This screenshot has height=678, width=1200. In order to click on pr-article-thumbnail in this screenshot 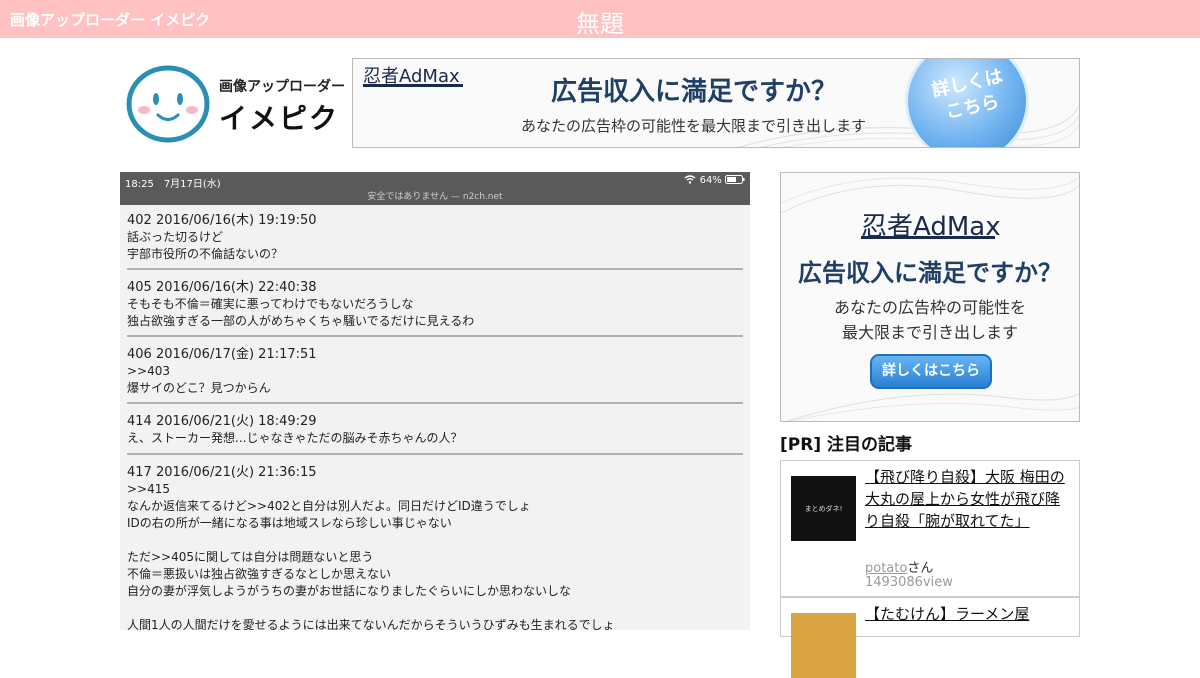, I will do `click(823, 645)`.